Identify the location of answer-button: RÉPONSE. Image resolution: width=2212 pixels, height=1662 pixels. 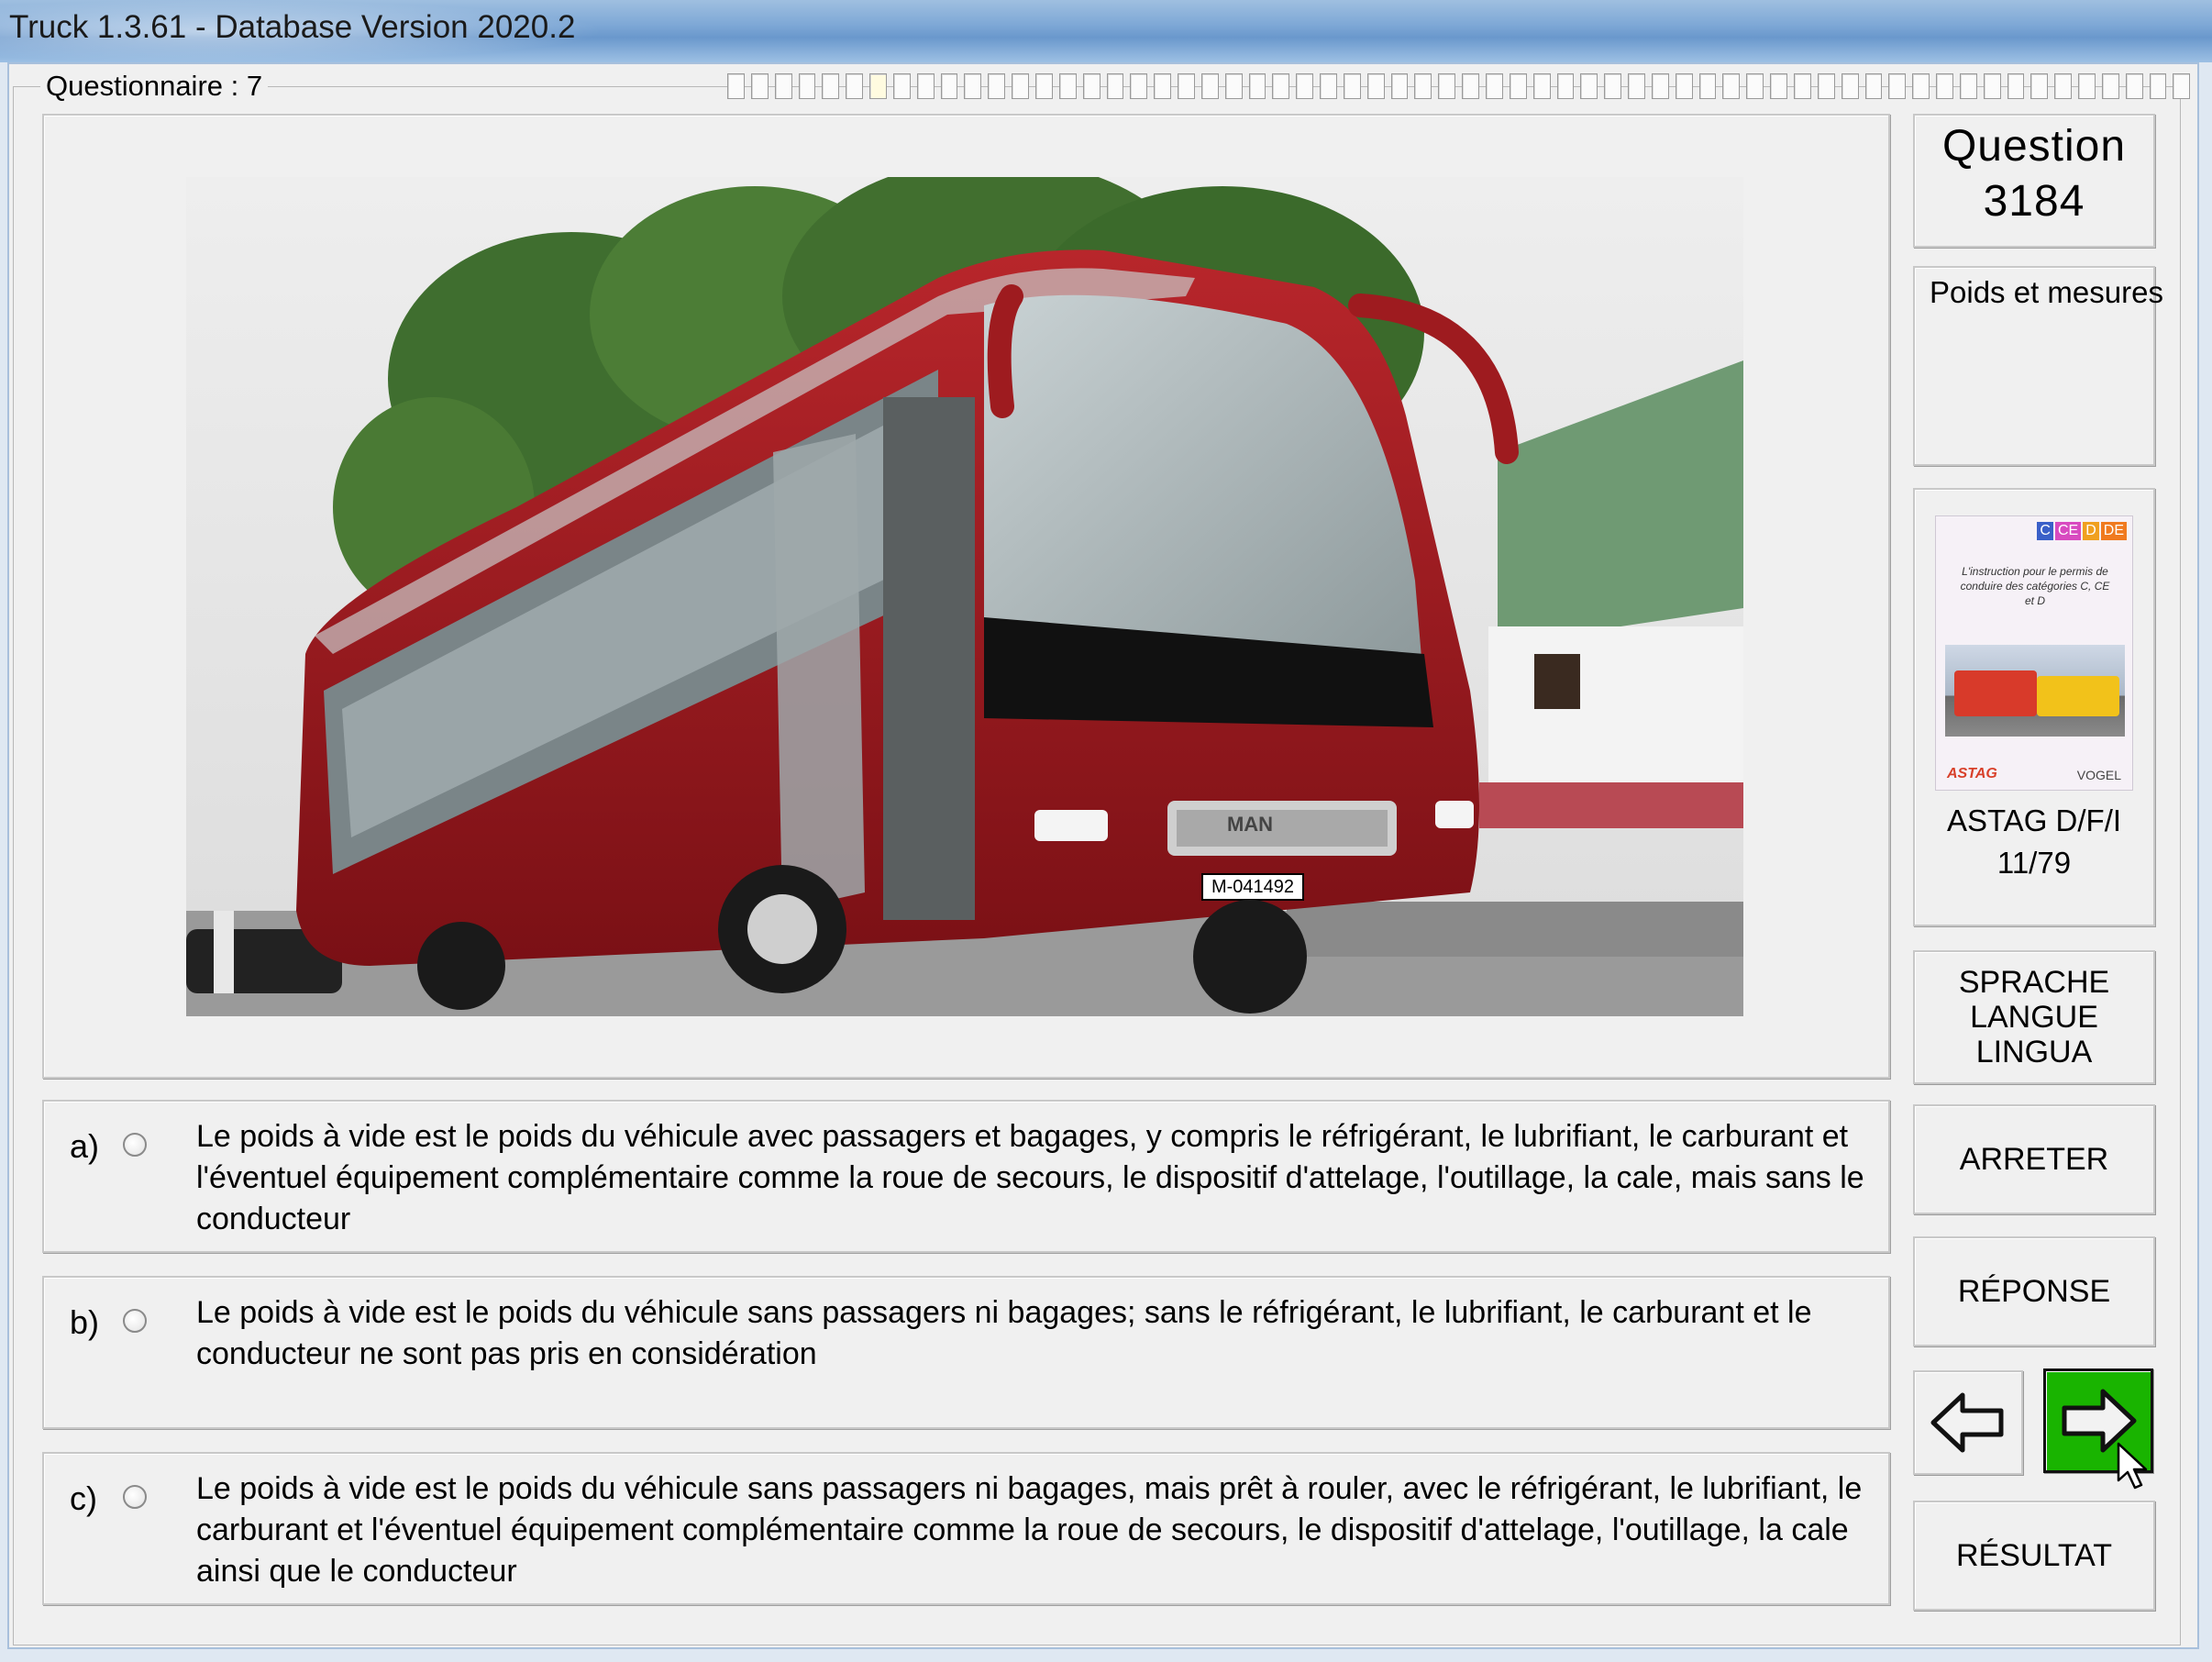
(2034, 1291).